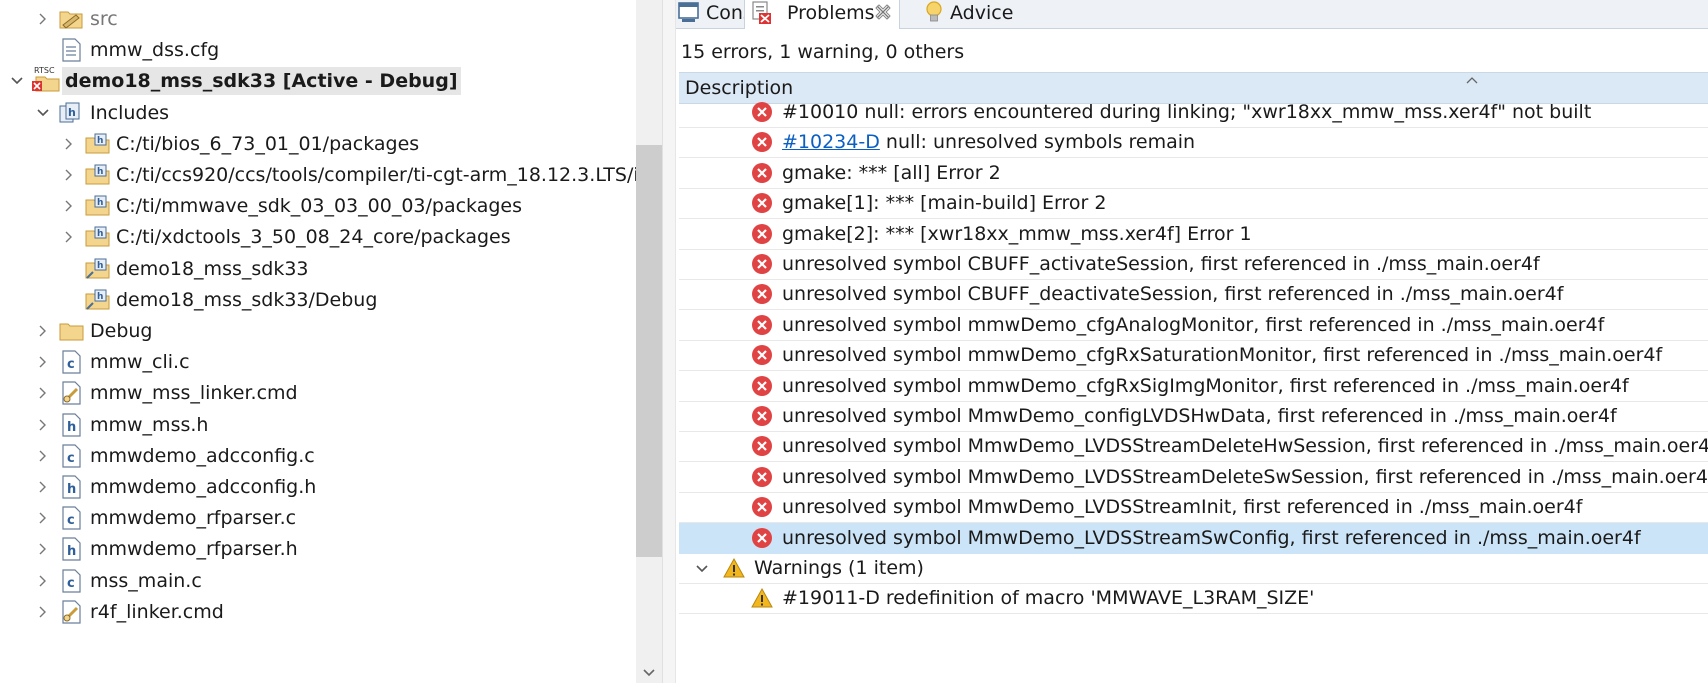 The height and width of the screenshot is (683, 1708). Describe the element at coordinates (649, 674) in the screenshot. I see `scroll-down-arrow-icon` at that location.